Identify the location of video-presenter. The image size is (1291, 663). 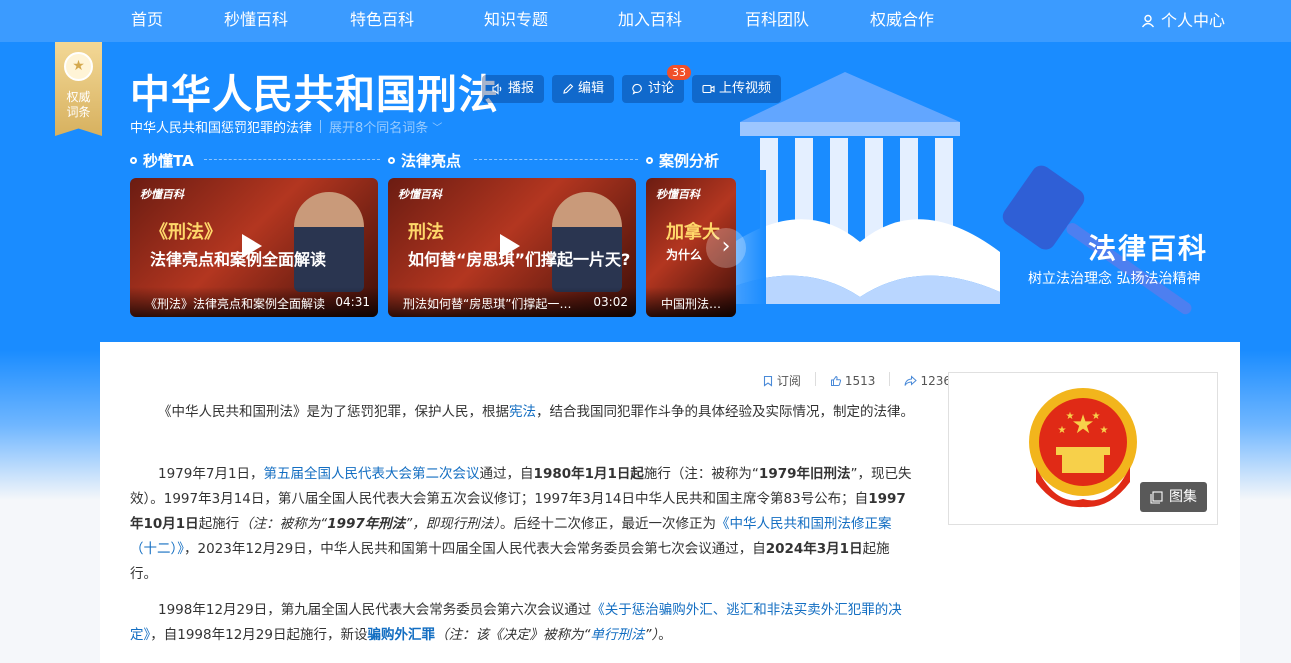
(587, 242).